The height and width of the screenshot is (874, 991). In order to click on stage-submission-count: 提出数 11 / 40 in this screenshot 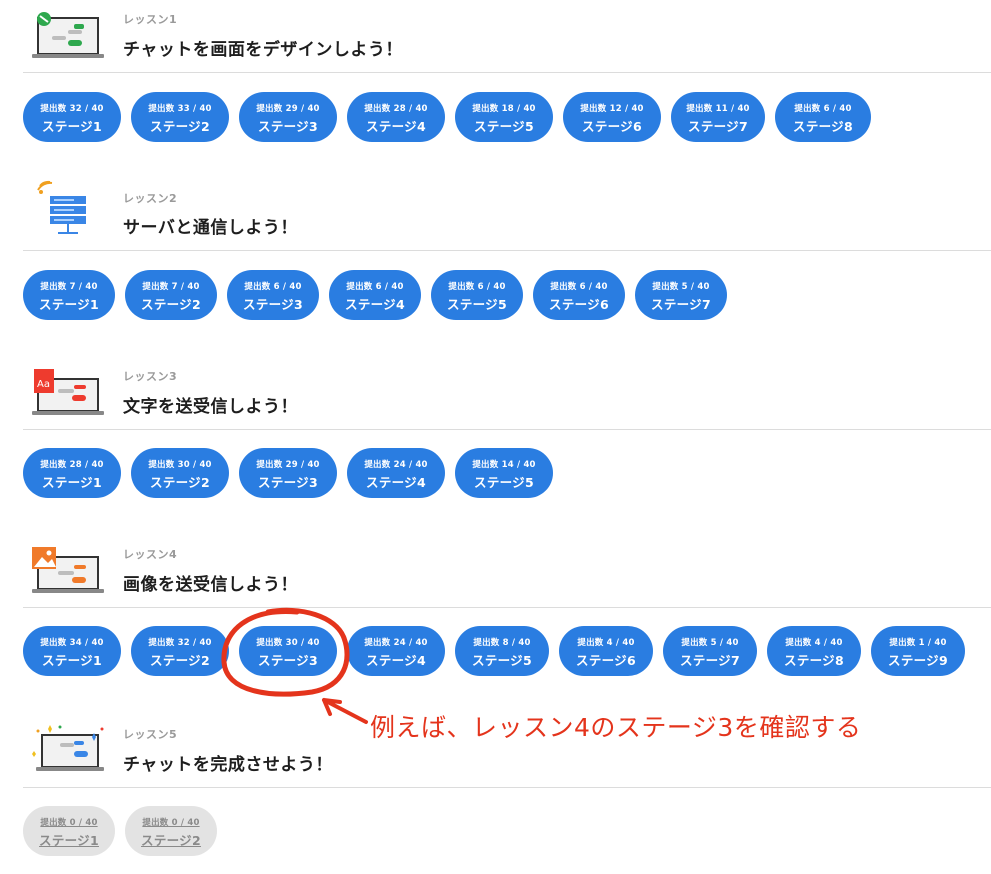, I will do `click(718, 109)`.